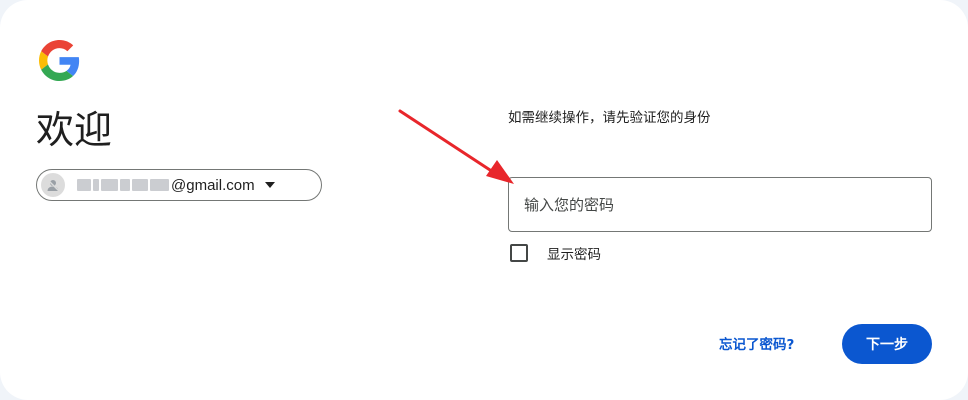  What do you see at coordinates (269, 185) in the screenshot?
I see `caret-down-icon` at bounding box center [269, 185].